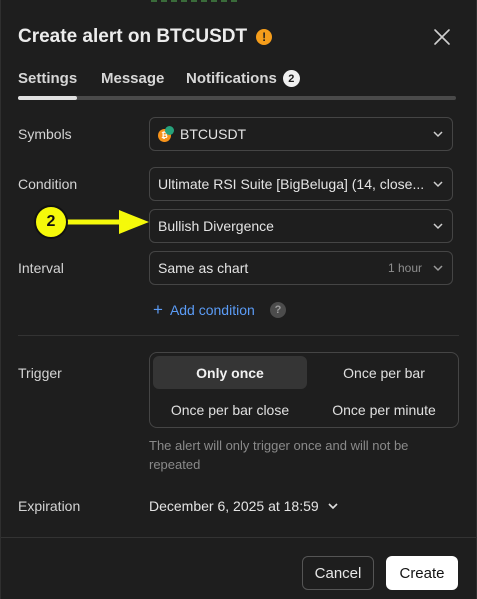  I want to click on warning-icon: !, so click(264, 37).